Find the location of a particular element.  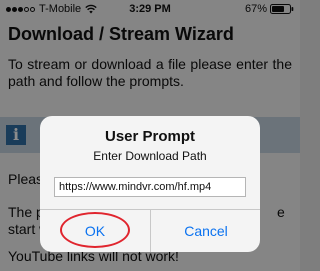

cancel-button: Cancel is located at coordinates (205, 231).